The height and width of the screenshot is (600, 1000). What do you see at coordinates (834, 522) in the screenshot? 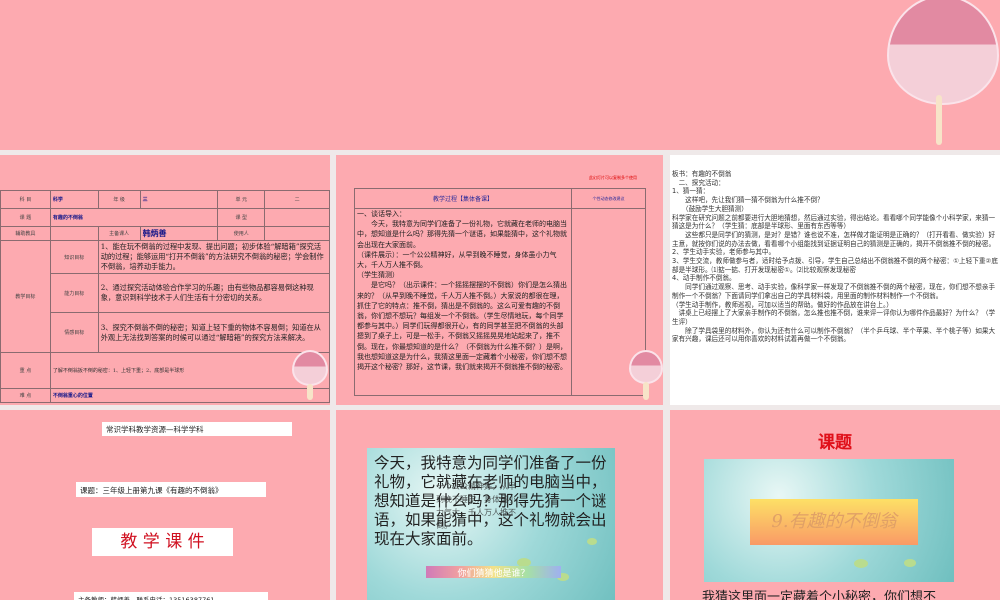
I see `topic-banner: 9.有趣的不倒翁` at bounding box center [834, 522].